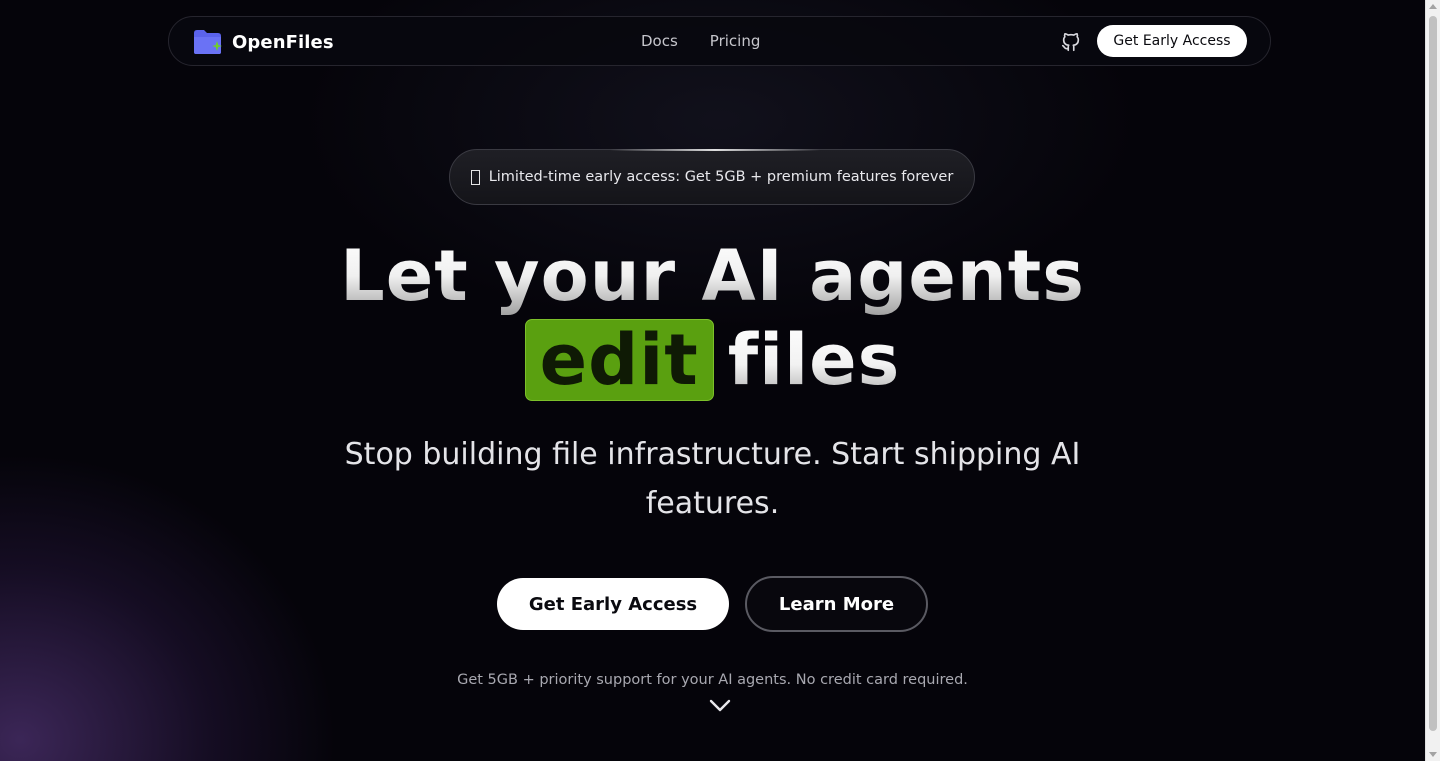 Image resolution: width=1440 pixels, height=761 pixels. What do you see at coordinates (720, 705) in the screenshot?
I see `chevron-down-icon` at bounding box center [720, 705].